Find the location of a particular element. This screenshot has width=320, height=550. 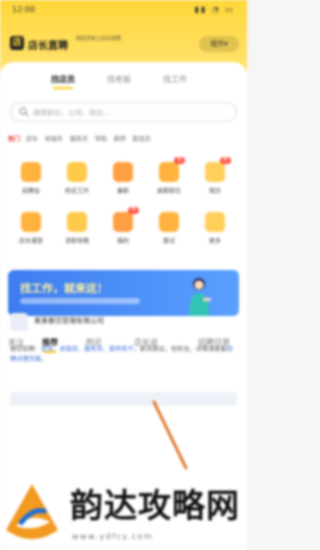

banner-title: 找工作，就来这！ is located at coordinates (64, 288).